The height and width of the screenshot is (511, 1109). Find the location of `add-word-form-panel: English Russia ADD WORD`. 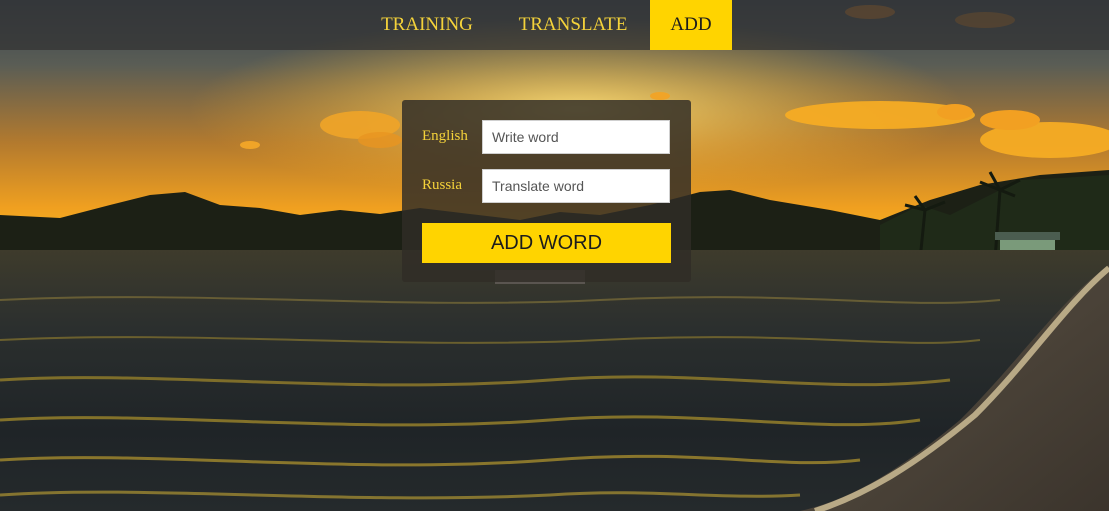

add-word-form-panel: English Russia ADD WORD is located at coordinates (546, 191).